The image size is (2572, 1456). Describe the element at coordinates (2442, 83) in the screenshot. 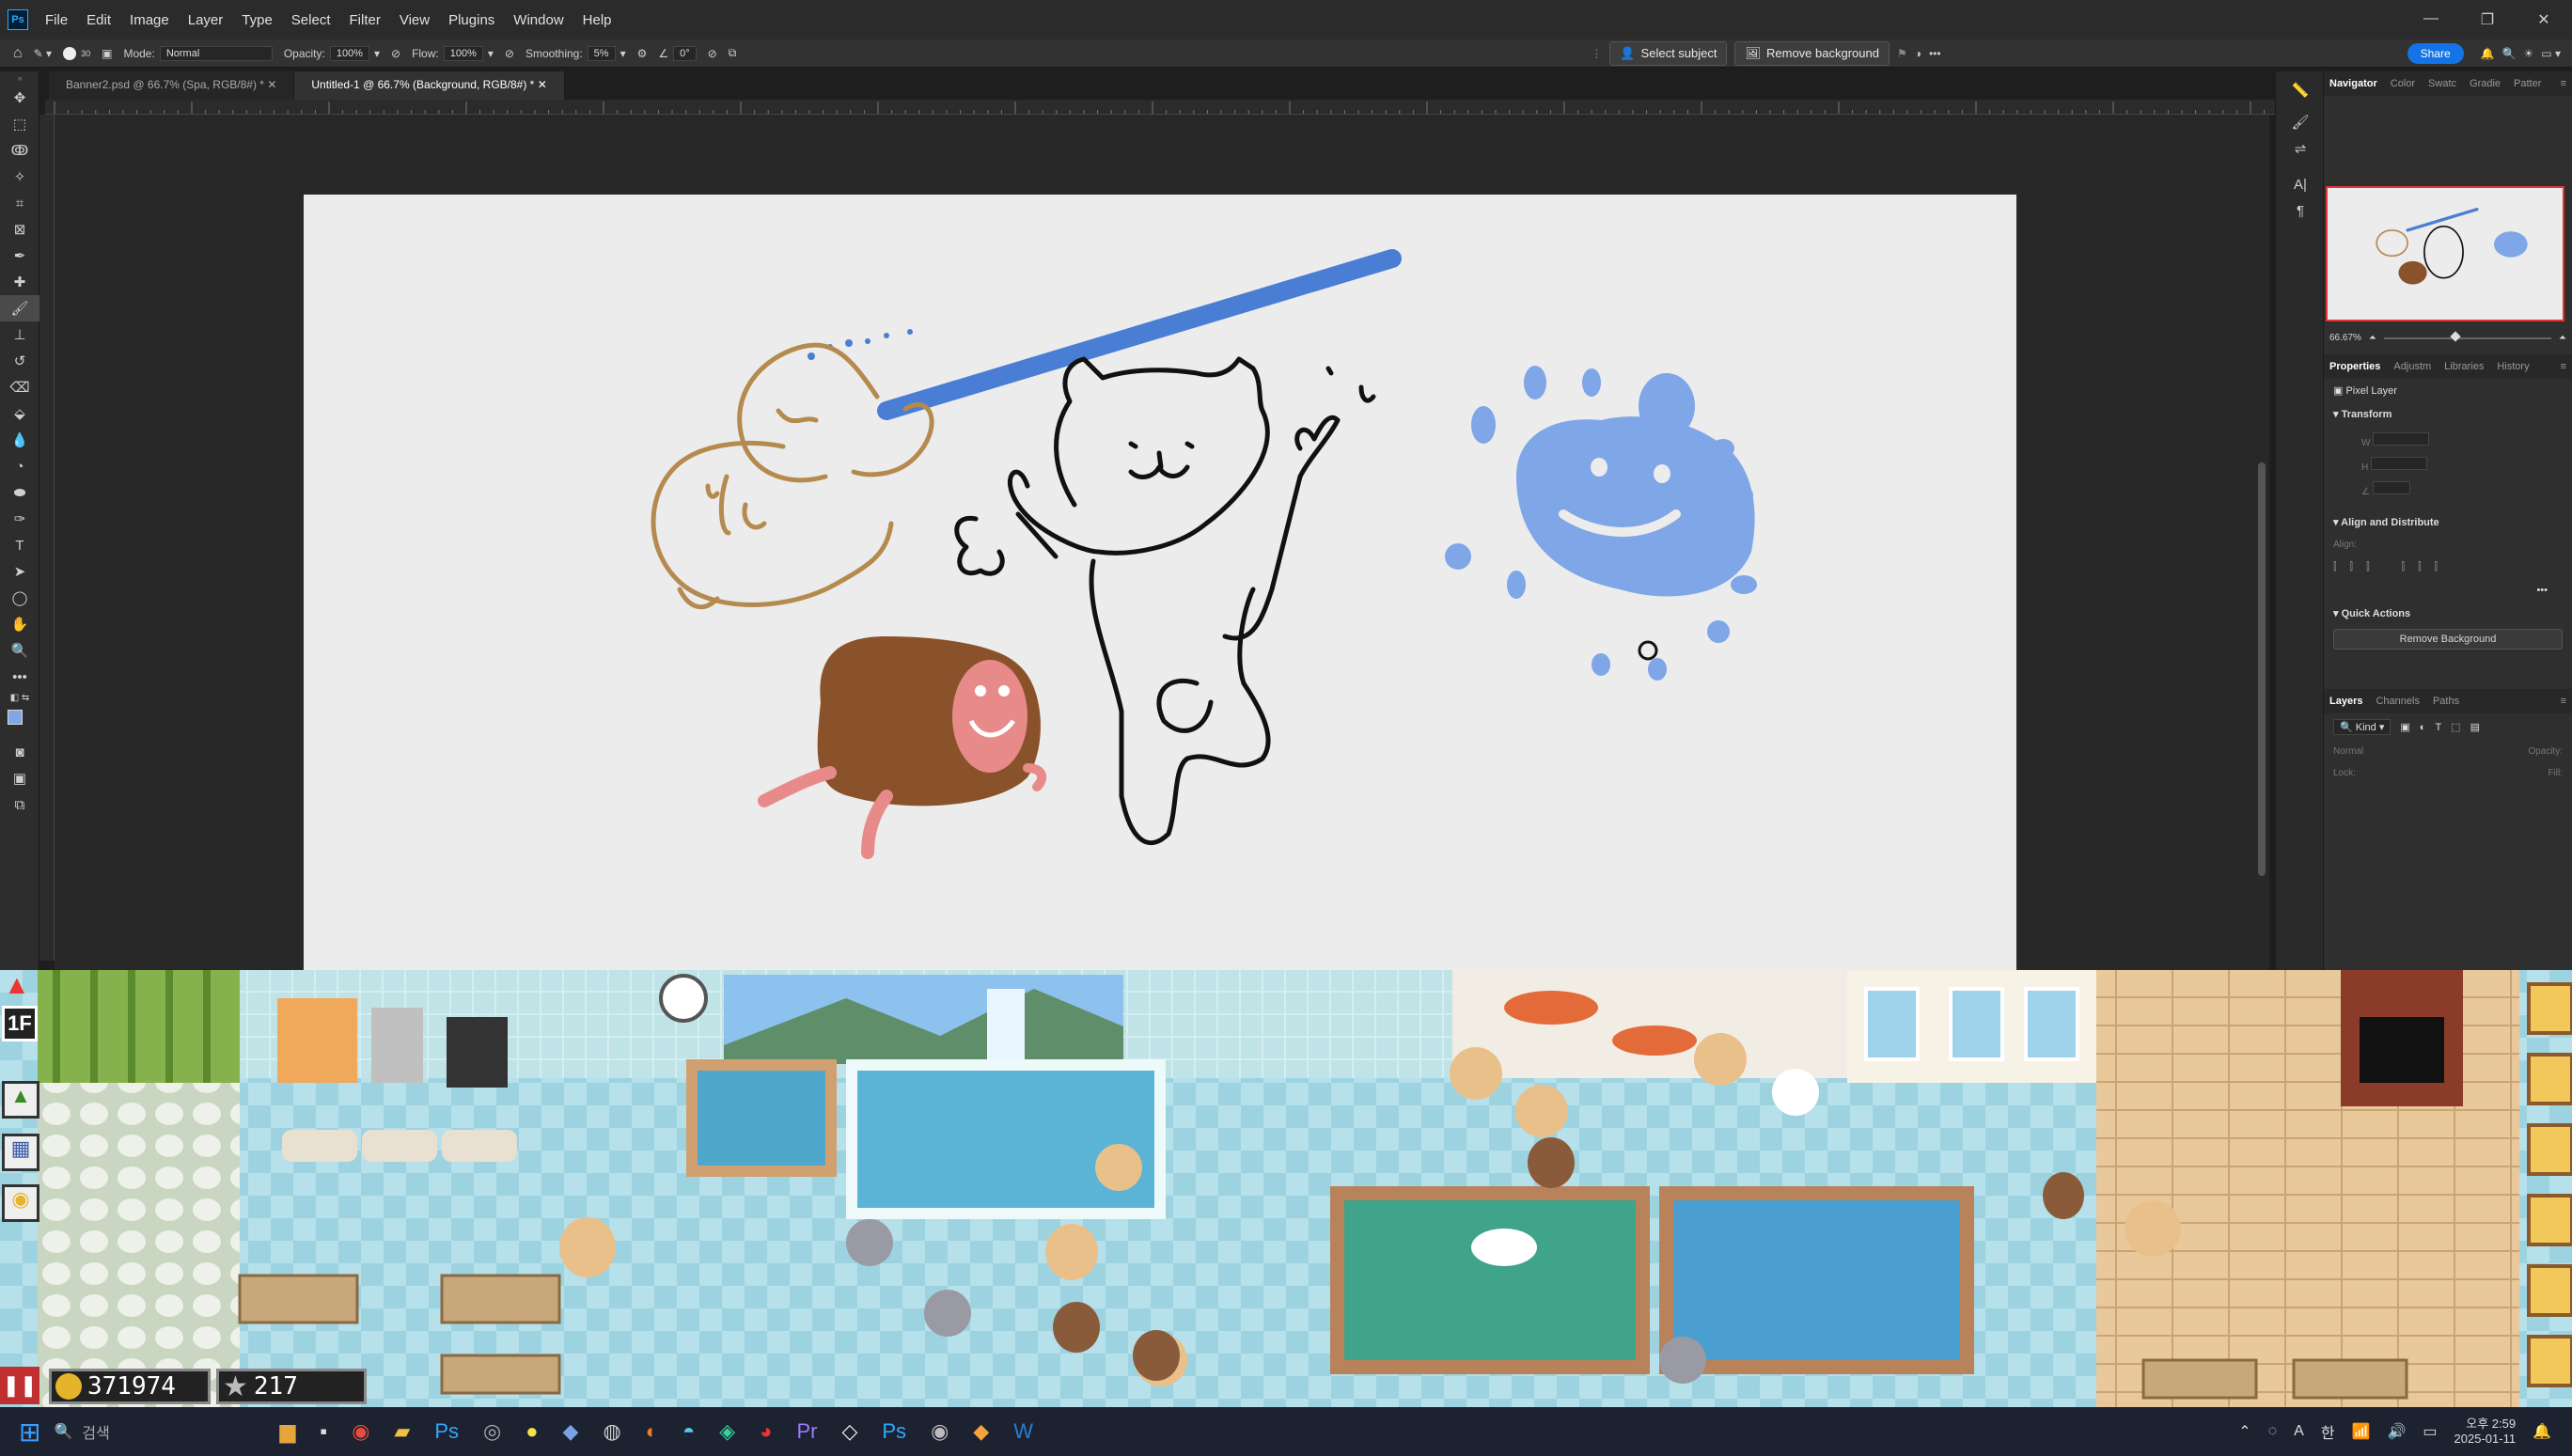

I see `tab-swatches: Swatc` at that location.